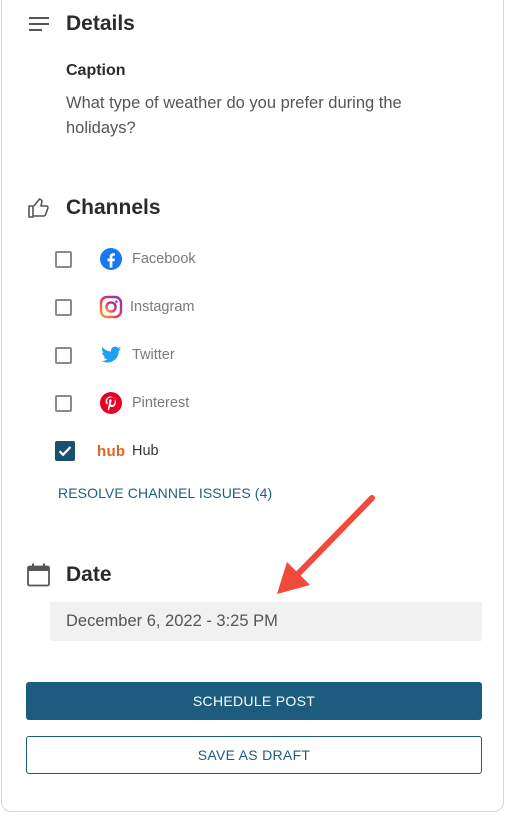  Describe the element at coordinates (172, 621) in the screenshot. I see `date-time-value: December 6, 2022 - 3:25 PM` at that location.